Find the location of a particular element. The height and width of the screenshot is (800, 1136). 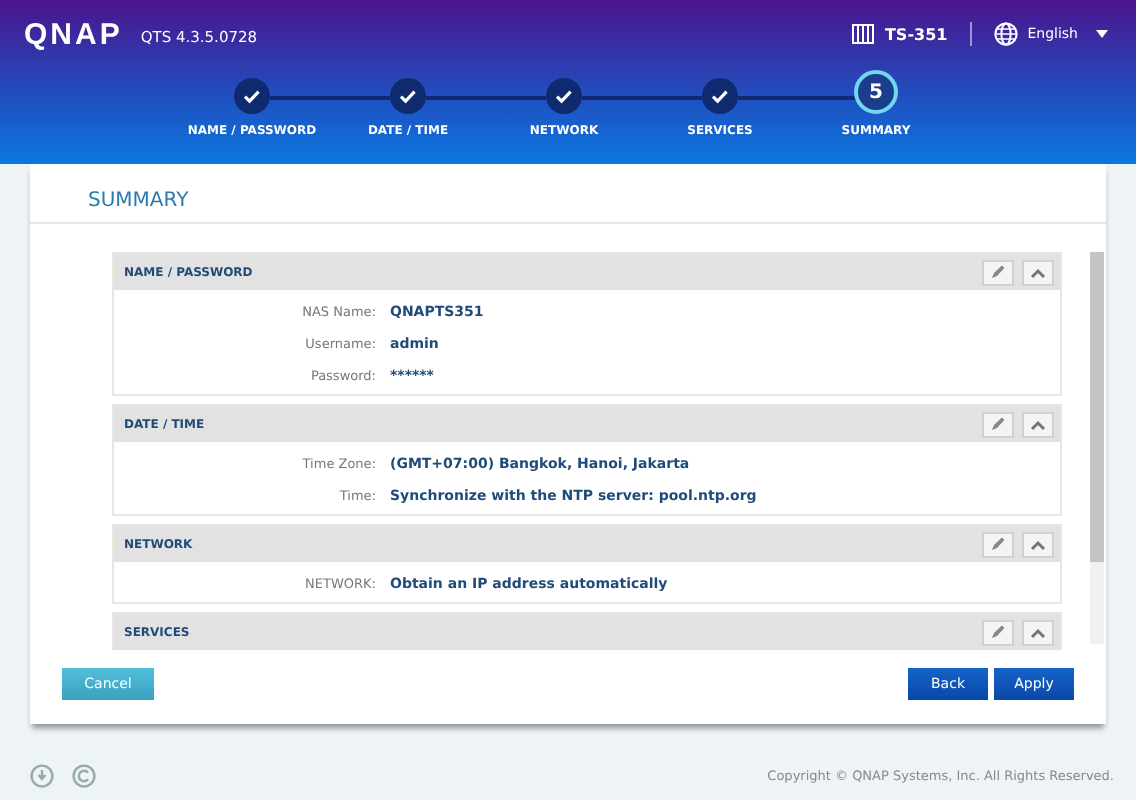

page-title: SUMMARY is located at coordinates (568, 194).